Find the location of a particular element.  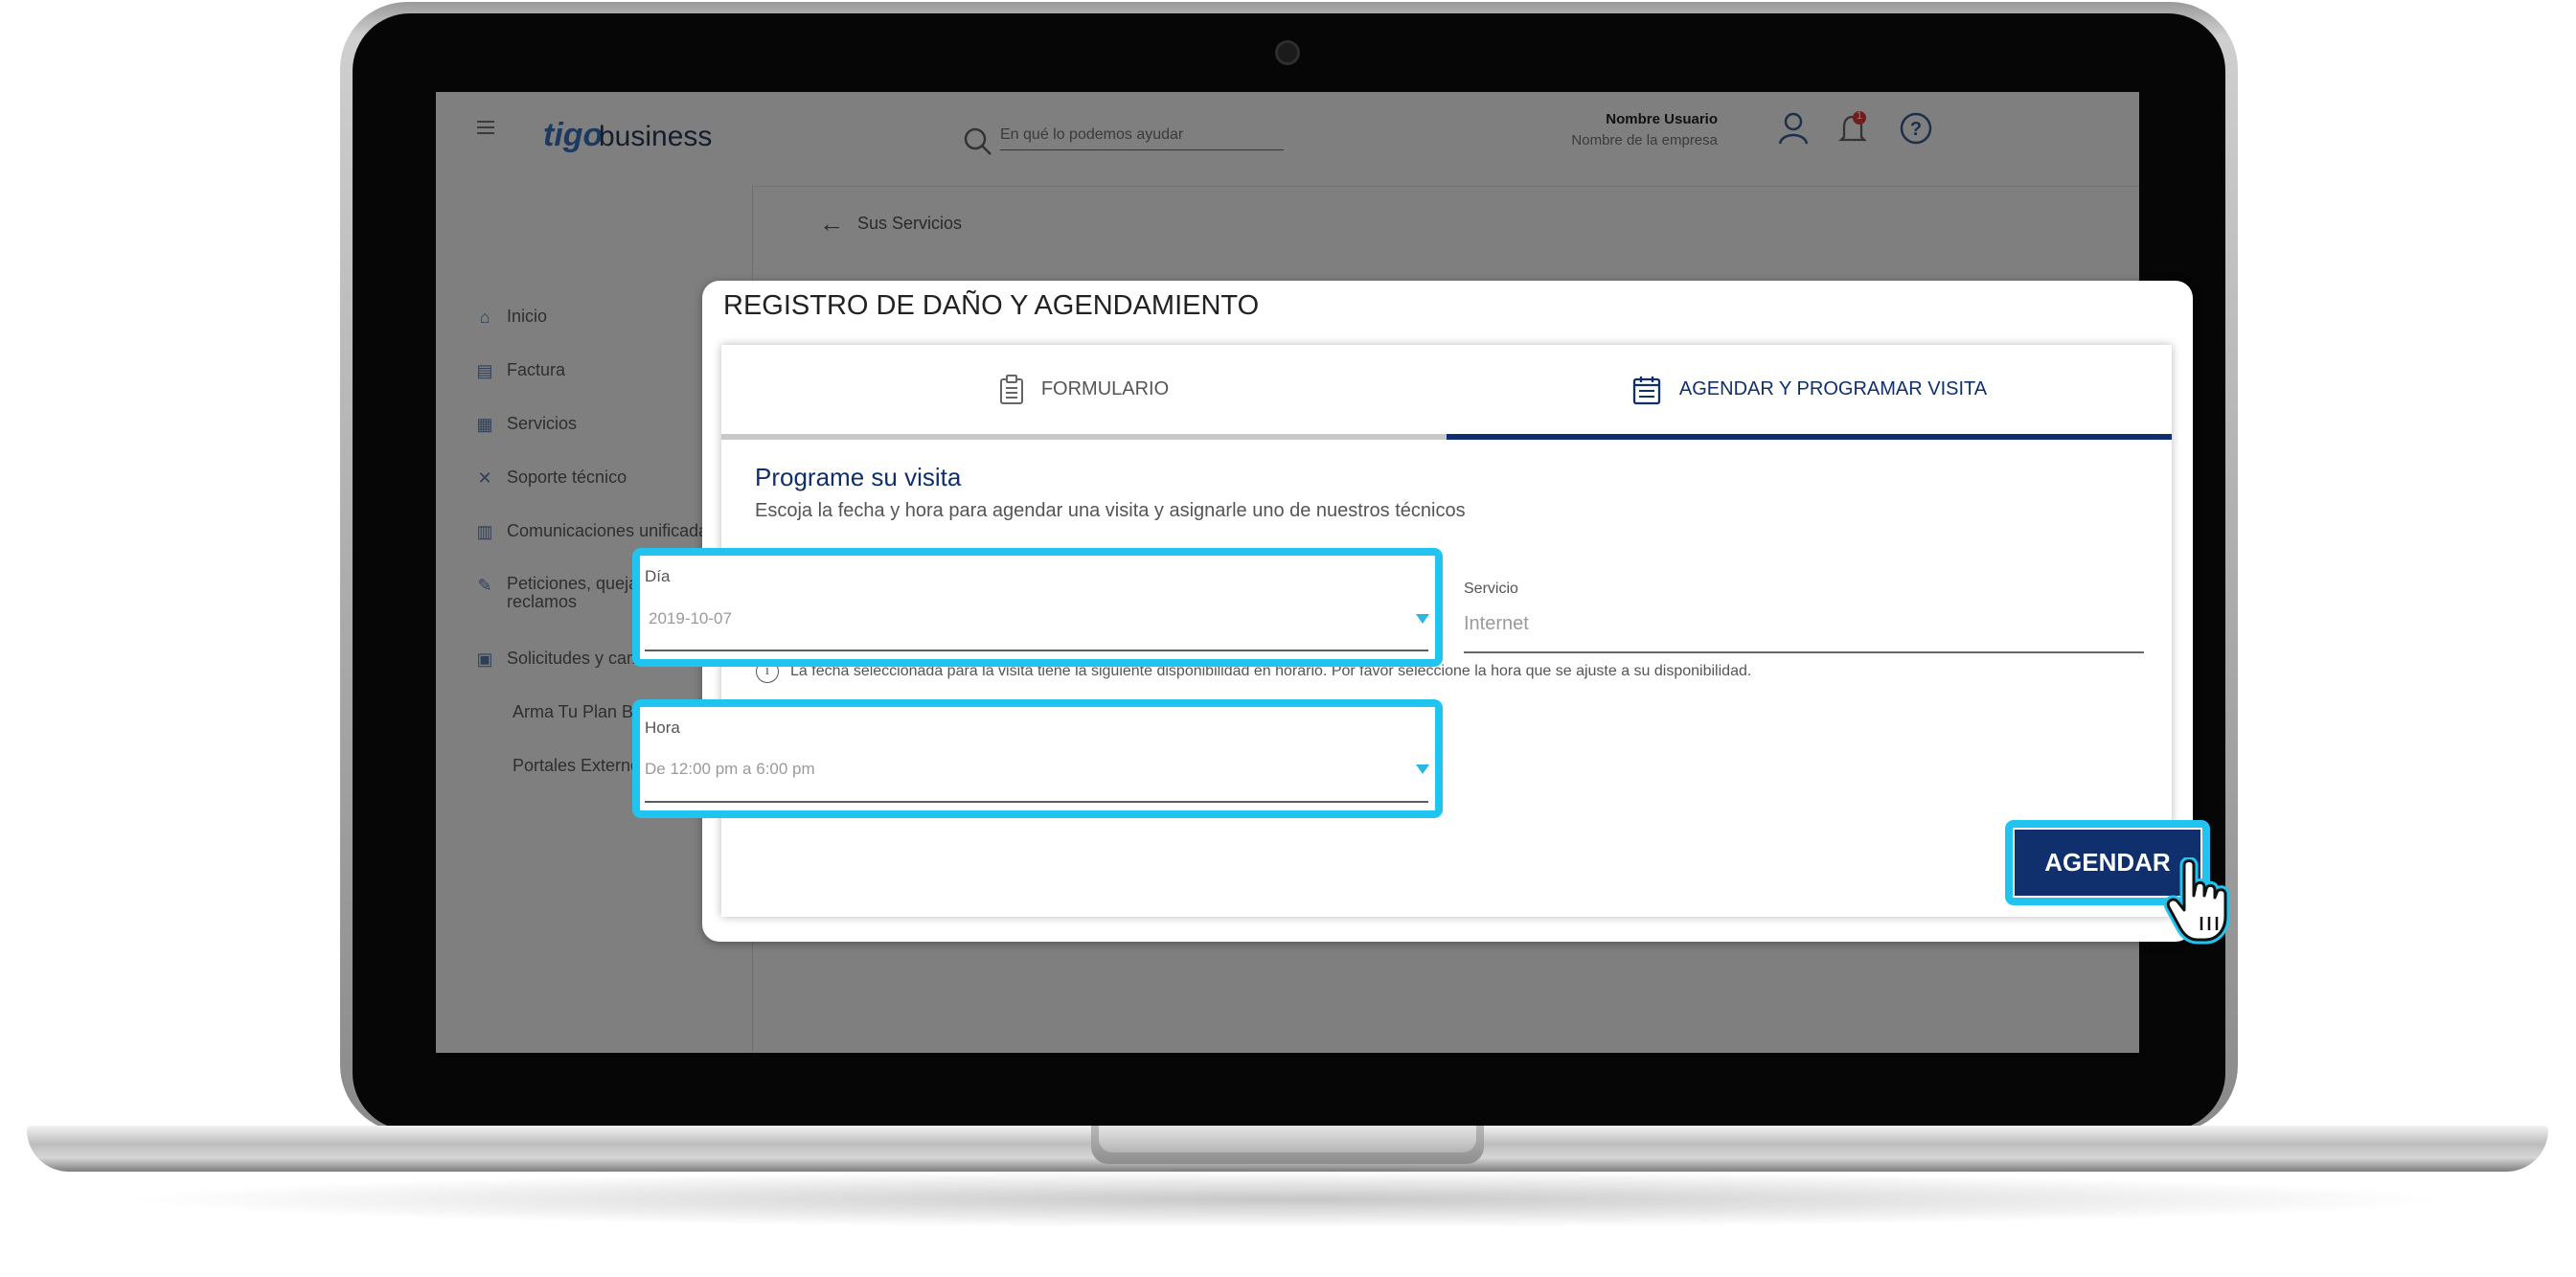

tab-formulario: FORMULARIO is located at coordinates (1084, 392).